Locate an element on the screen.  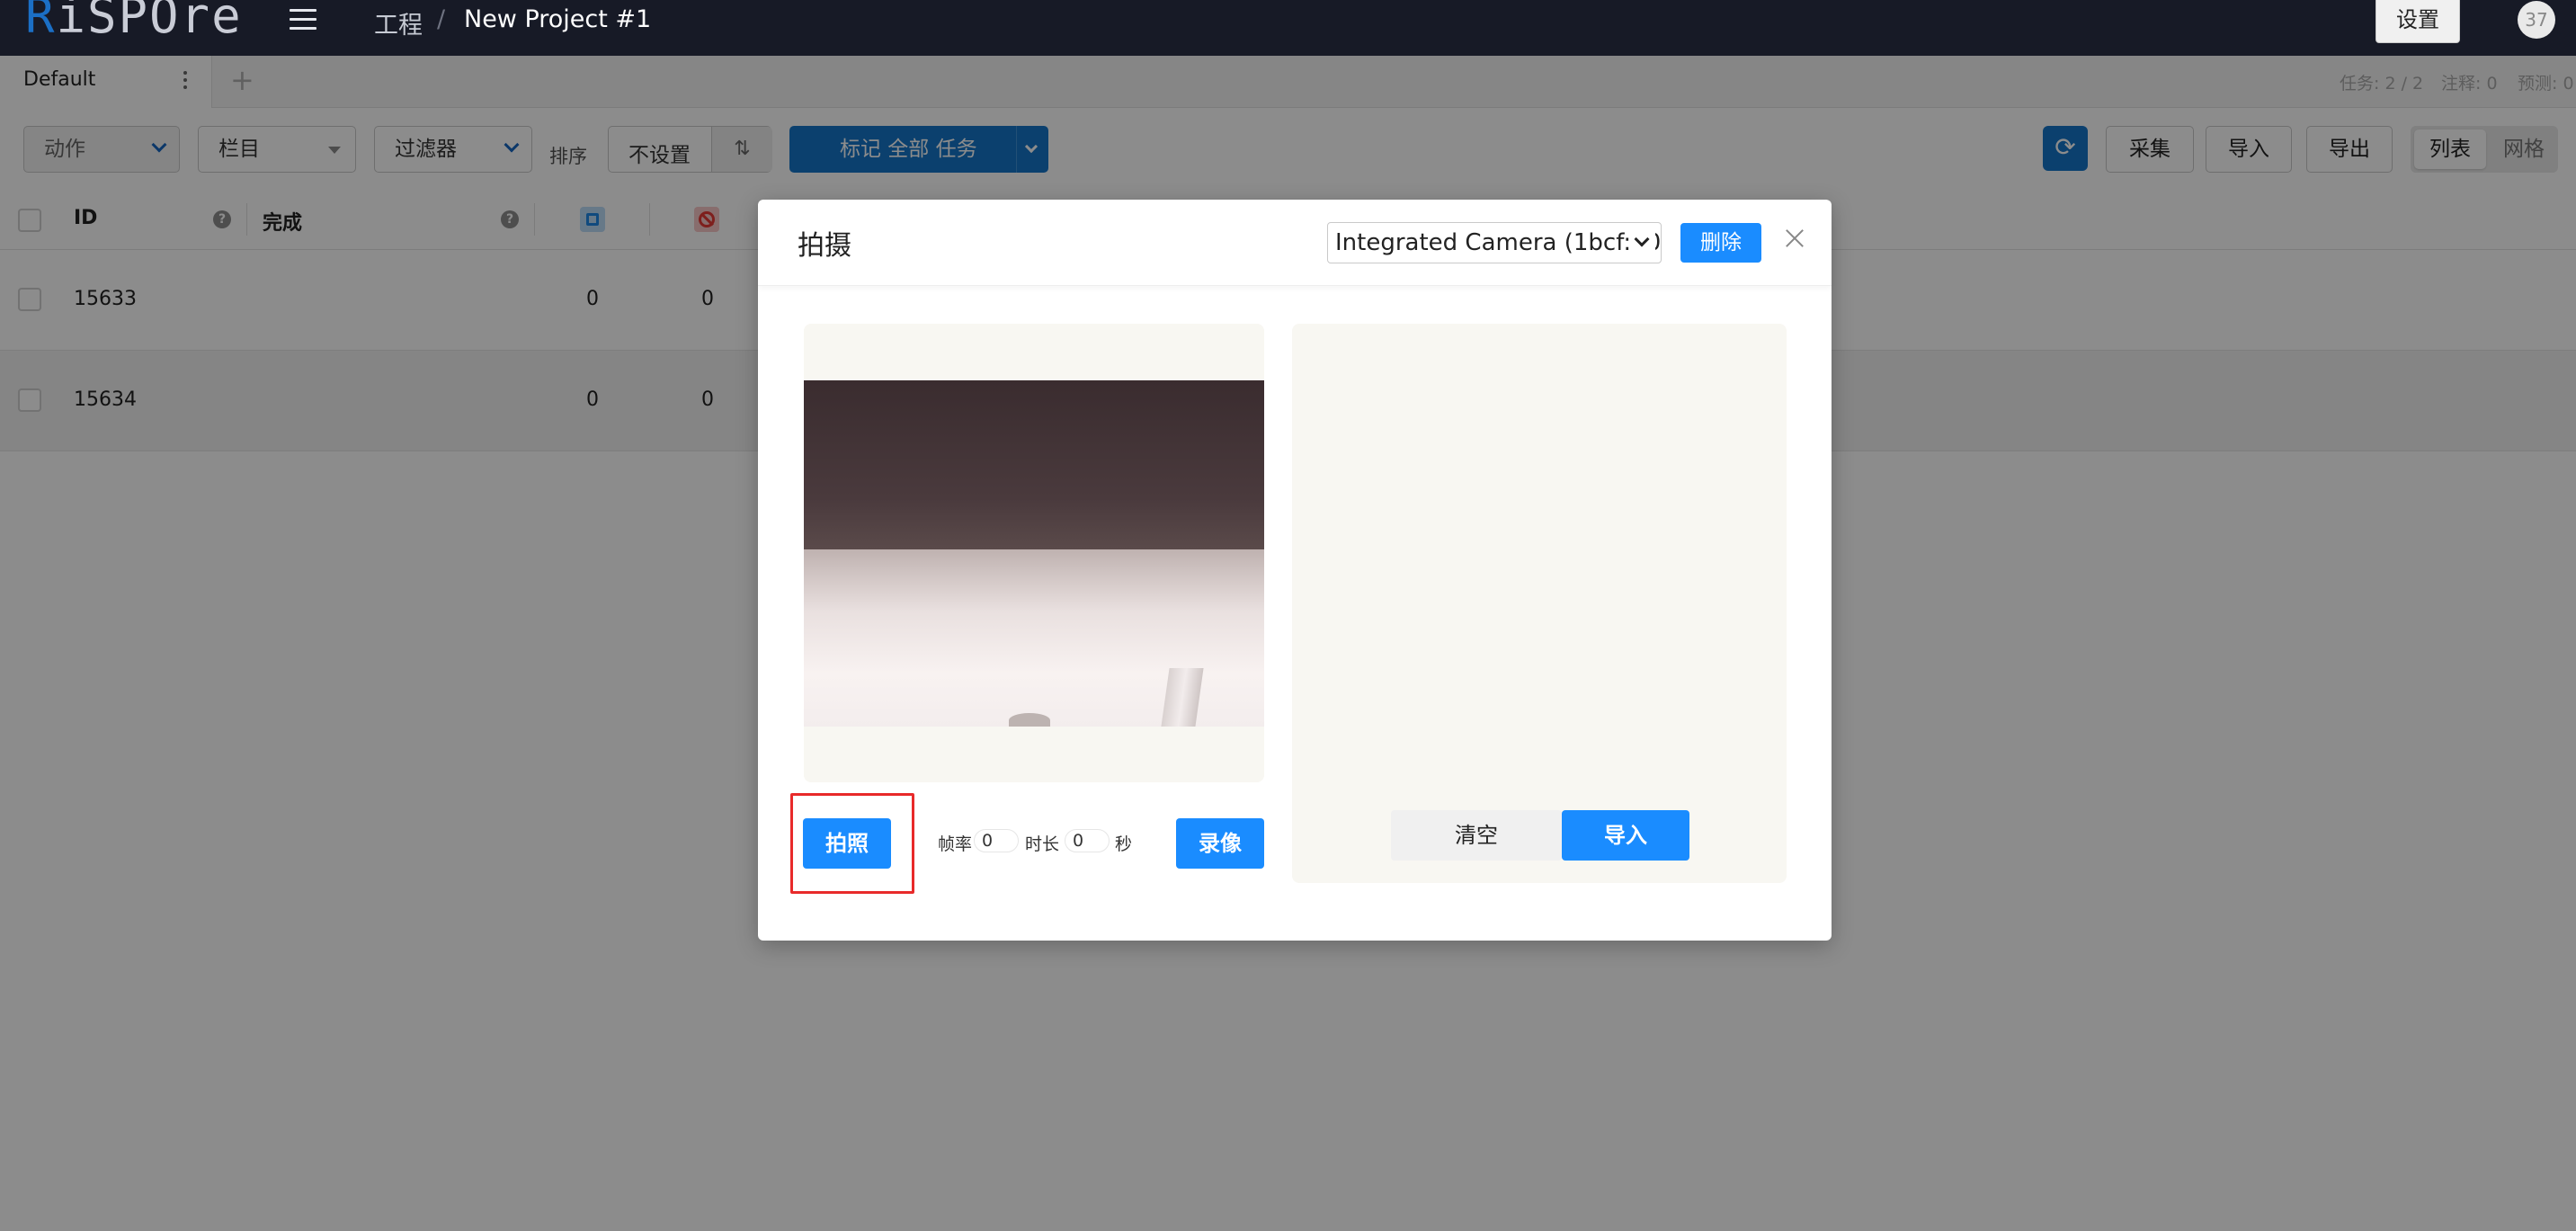
modal-header: 拍摄 Integrated Camera (1bcf:2080) 删除 is located at coordinates (1295, 243).